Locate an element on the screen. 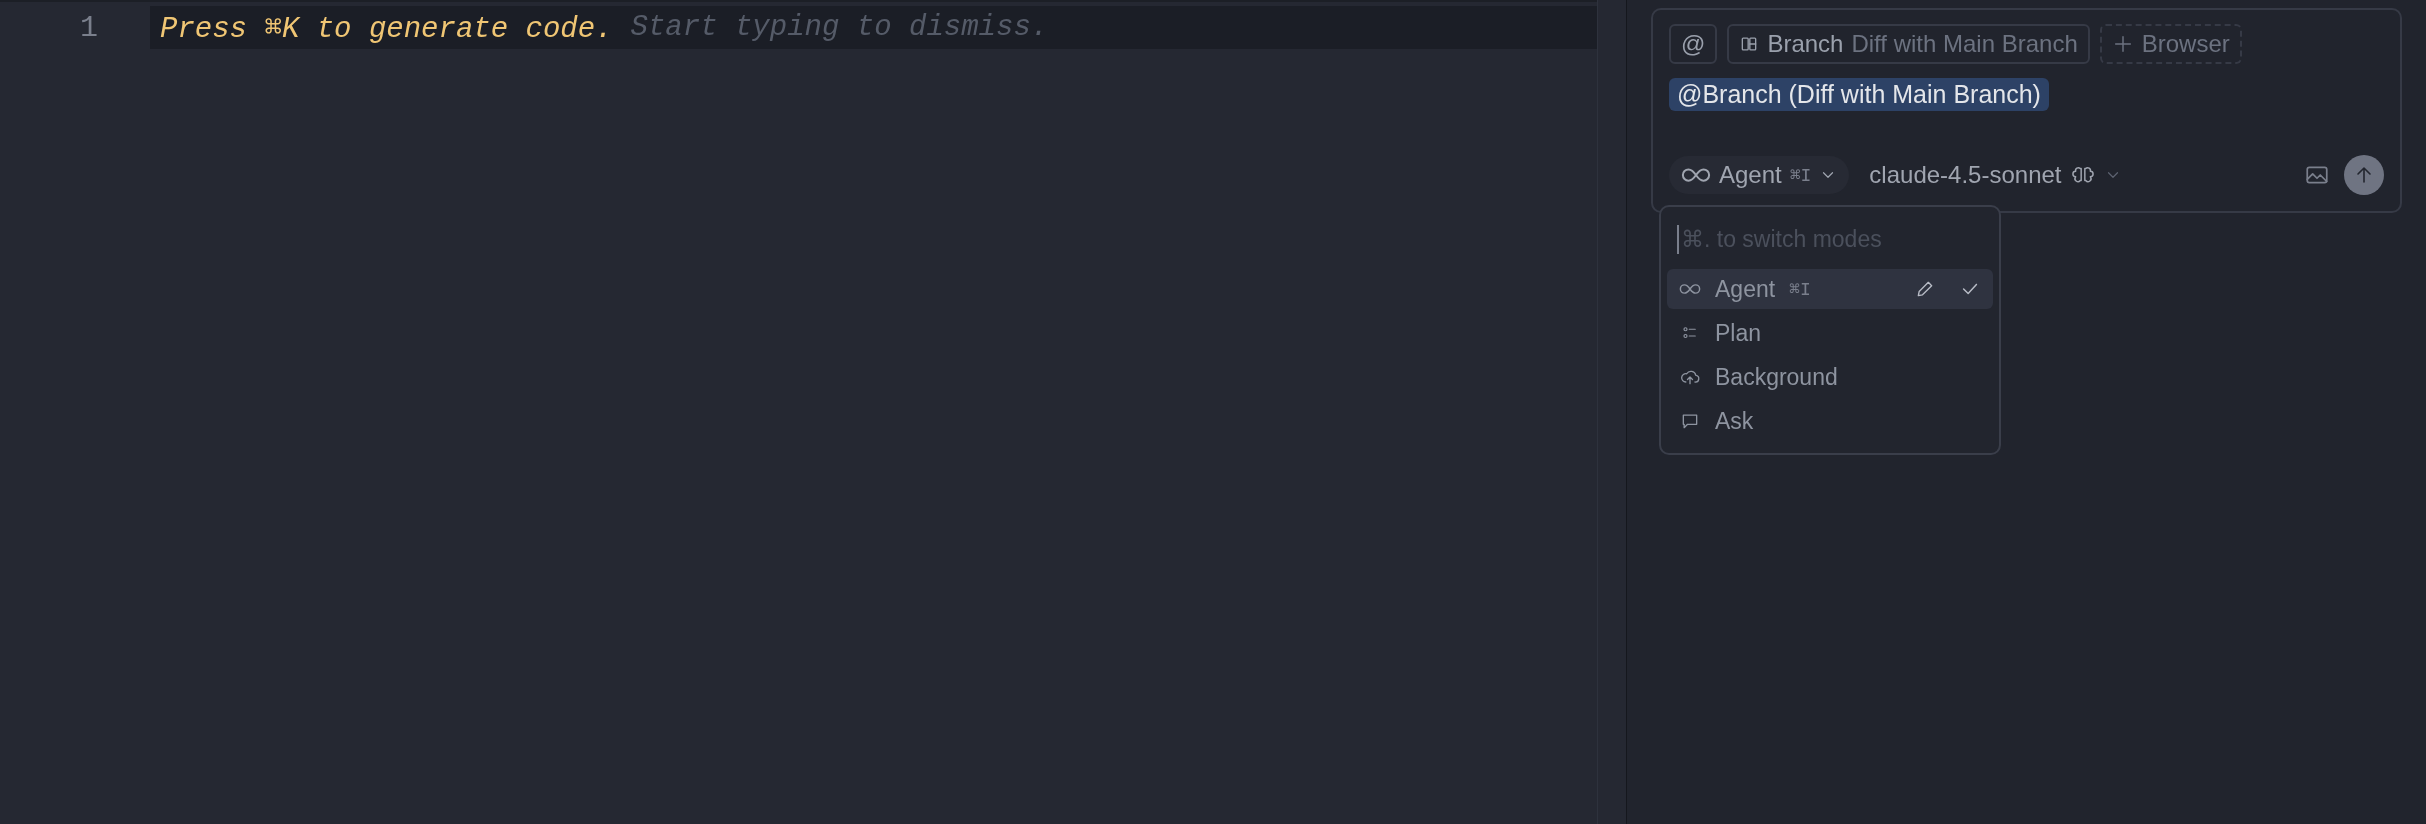 This screenshot has height=824, width=2426. chip-label: Browser is located at coordinates (2185, 44).